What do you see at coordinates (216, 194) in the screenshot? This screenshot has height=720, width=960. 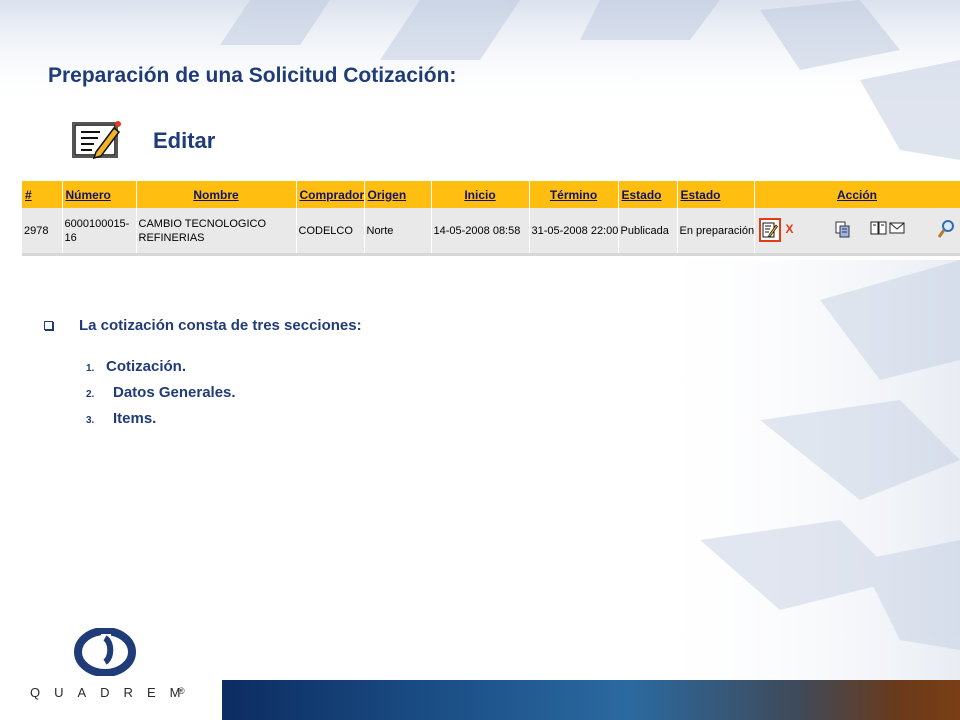 I see `header-nombre: Nombre` at bounding box center [216, 194].